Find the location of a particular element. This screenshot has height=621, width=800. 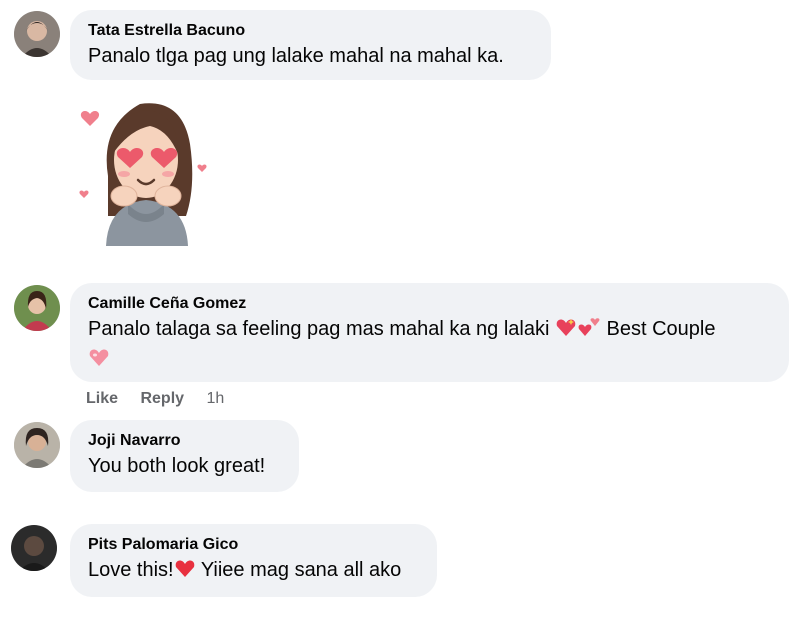

comment-author: Tata Estrella Bacuno is located at coordinates (310, 31).